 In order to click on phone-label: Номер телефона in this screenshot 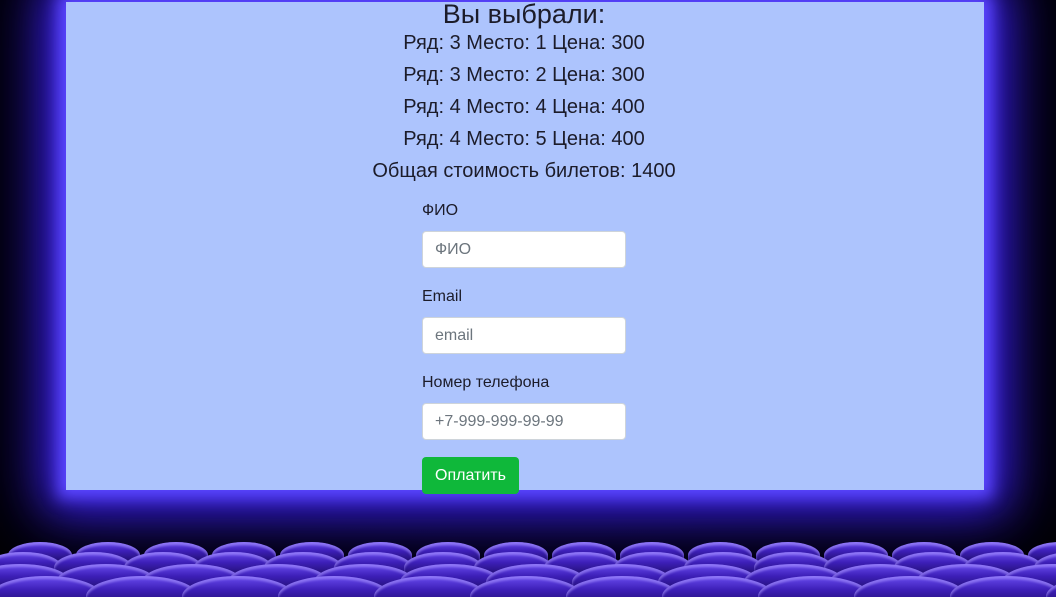, I will do `click(486, 382)`.